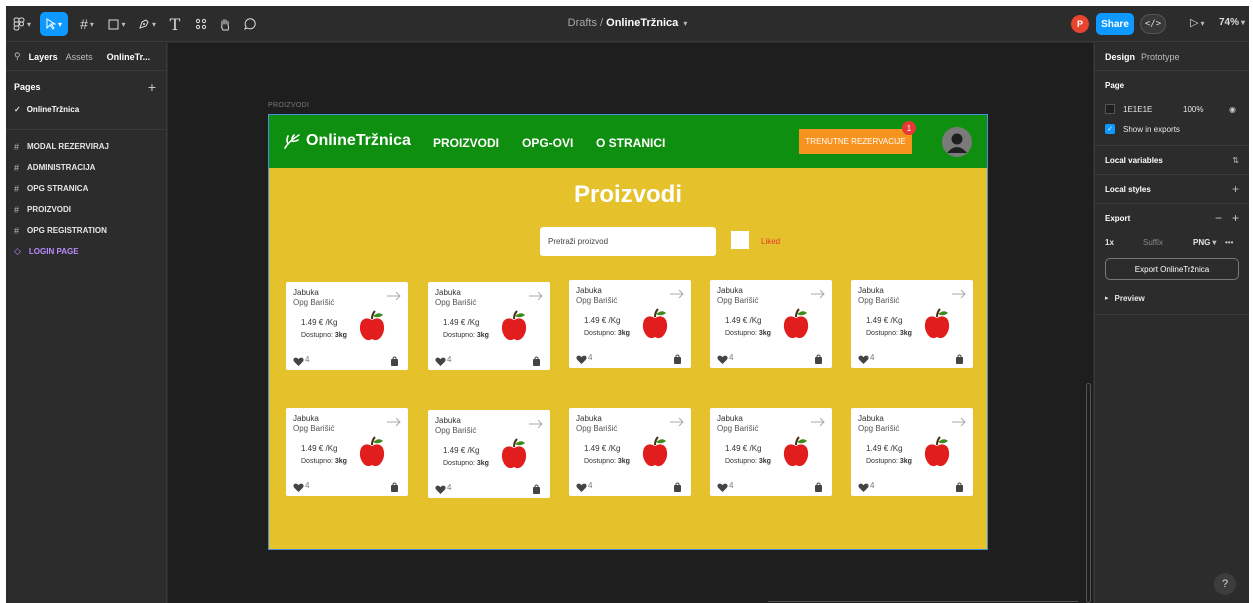 Image resolution: width=1253 pixels, height=603 pixels. I want to click on file-title: Drafts / OnlineTržnica ▾, so click(627, 23).